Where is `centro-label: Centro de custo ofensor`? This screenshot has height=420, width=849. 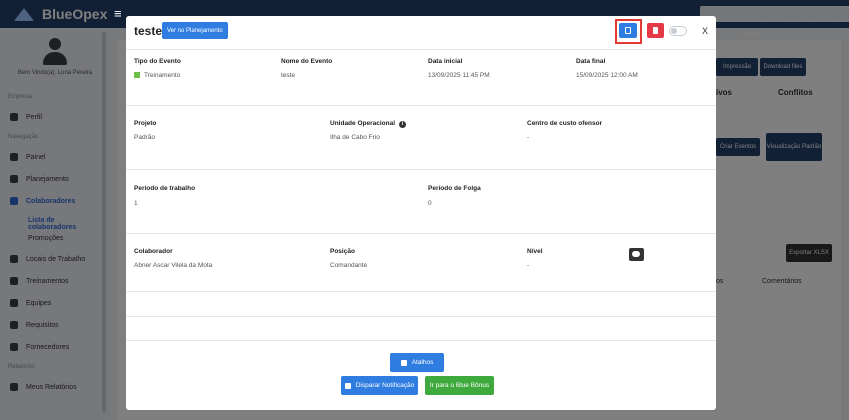 centro-label: Centro de custo ofensor is located at coordinates (565, 123).